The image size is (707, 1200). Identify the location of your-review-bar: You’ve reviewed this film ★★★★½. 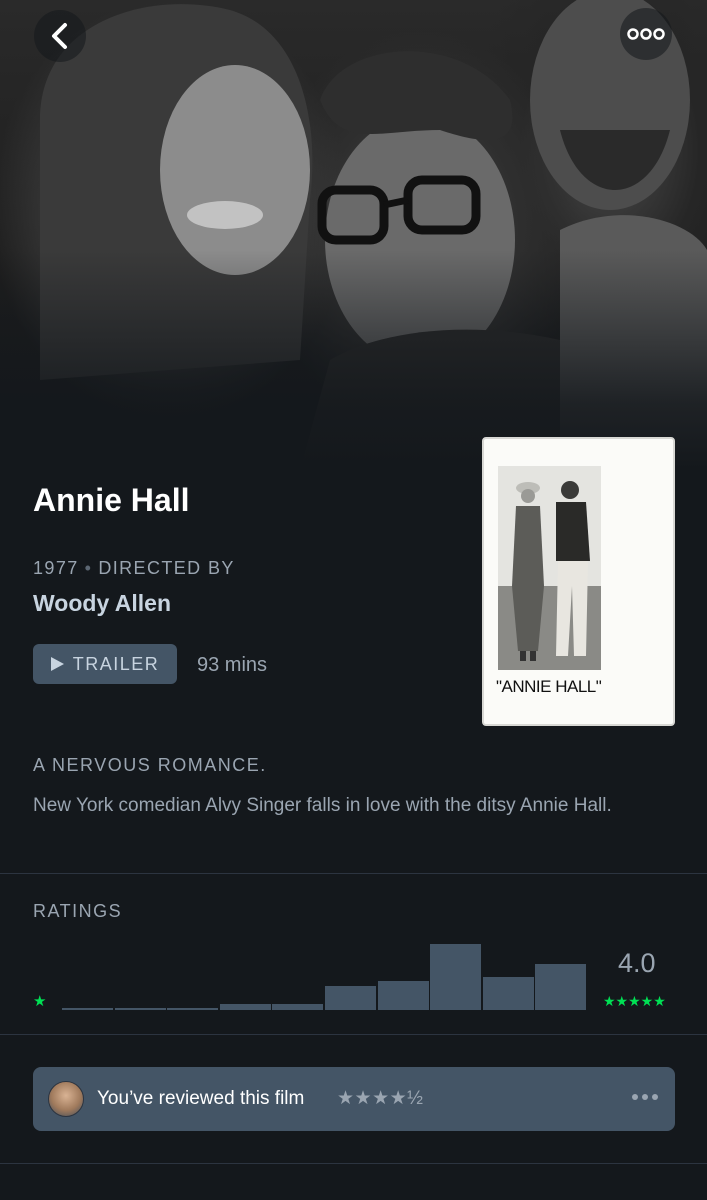
(354, 1099).